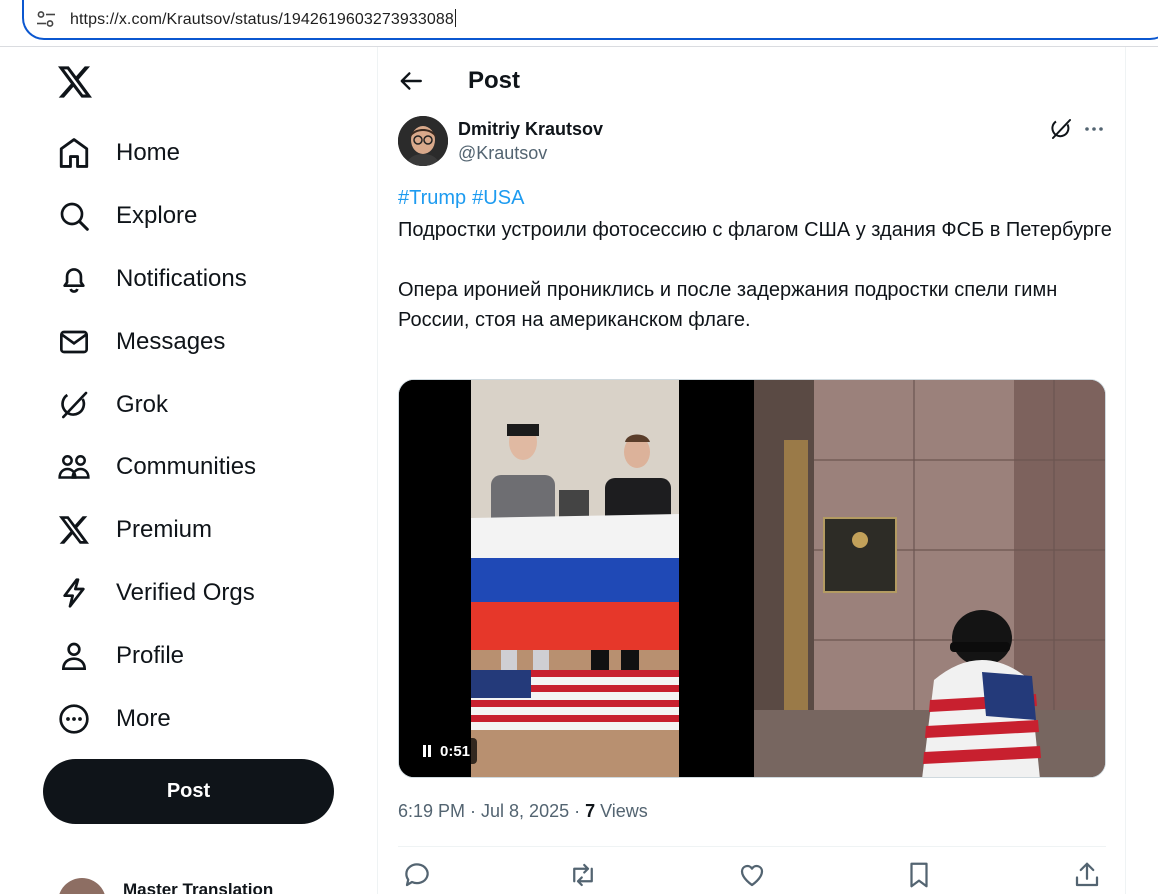  Describe the element at coordinates (148, 153) in the screenshot. I see `nav-label: Home` at that location.